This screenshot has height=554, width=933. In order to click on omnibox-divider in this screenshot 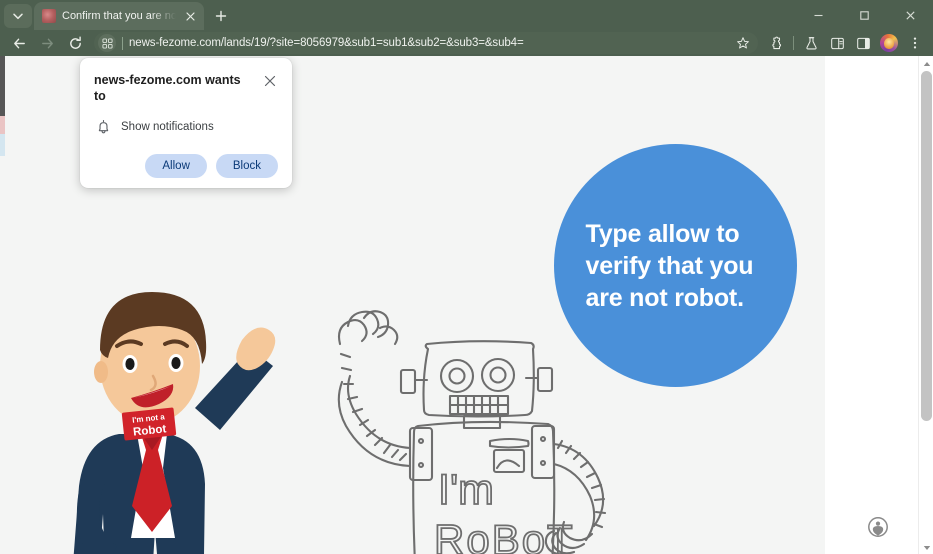, I will do `click(122, 43)`.